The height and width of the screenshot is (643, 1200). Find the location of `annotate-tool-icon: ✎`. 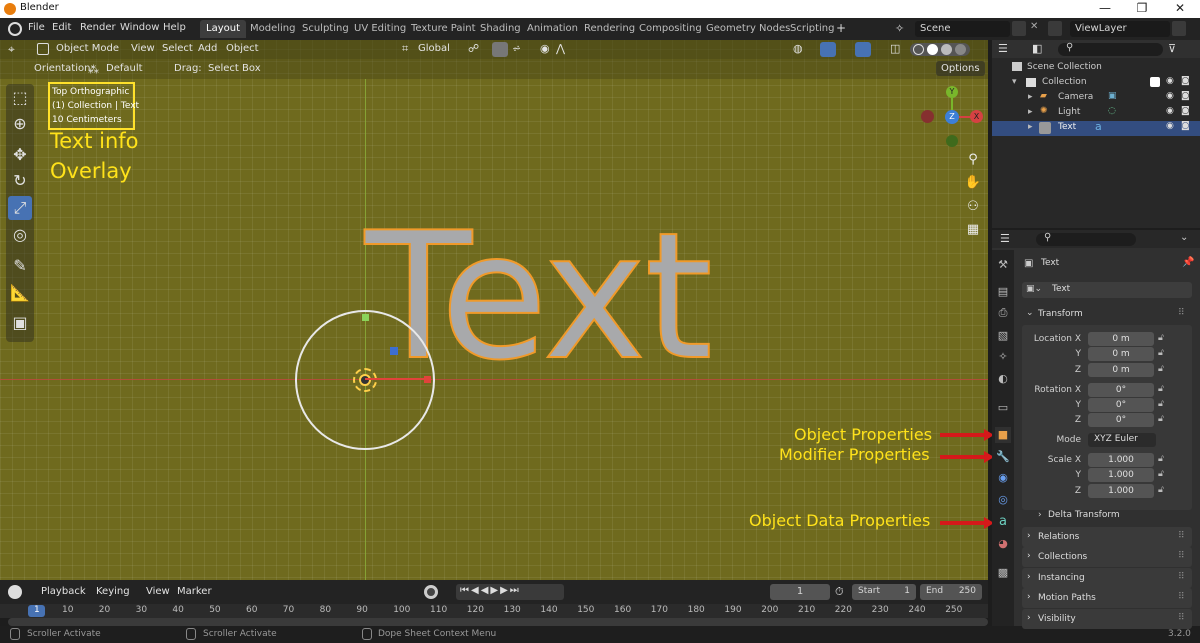

annotate-tool-icon: ✎ is located at coordinates (20, 266).